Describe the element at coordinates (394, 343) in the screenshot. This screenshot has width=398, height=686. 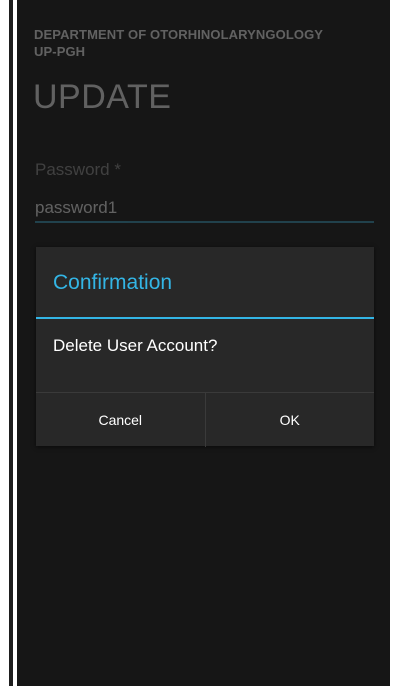
I see `right-edge` at that location.